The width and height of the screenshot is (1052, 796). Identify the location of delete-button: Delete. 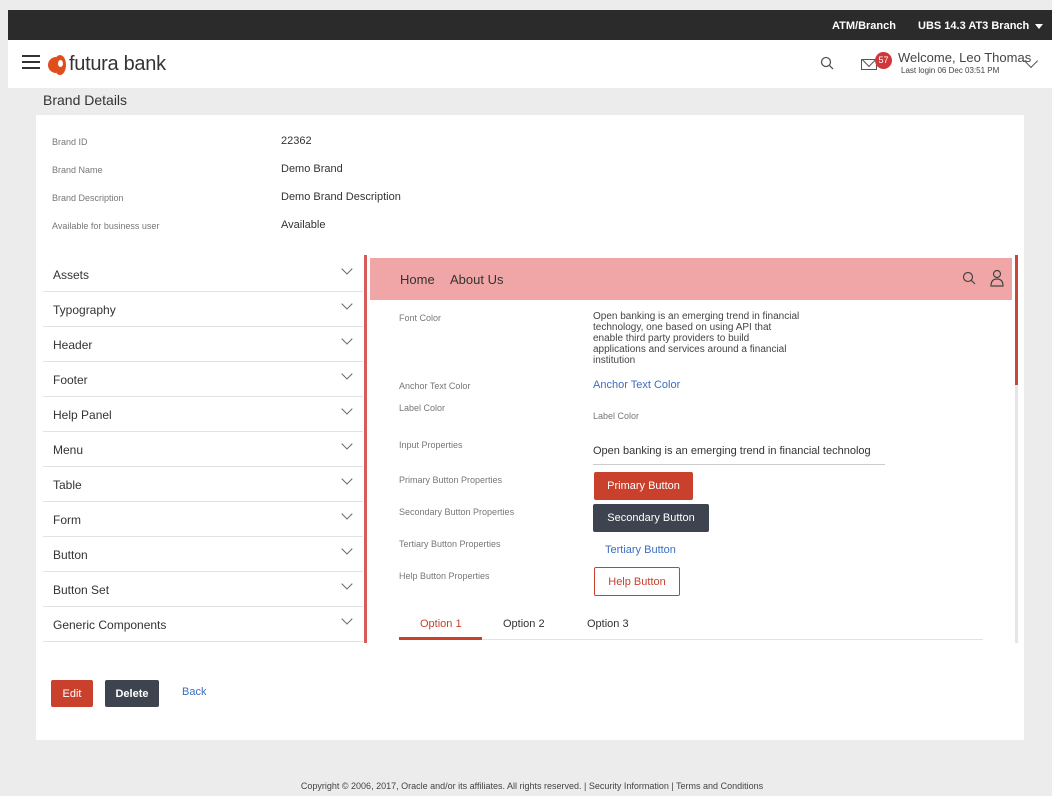
(132, 693).